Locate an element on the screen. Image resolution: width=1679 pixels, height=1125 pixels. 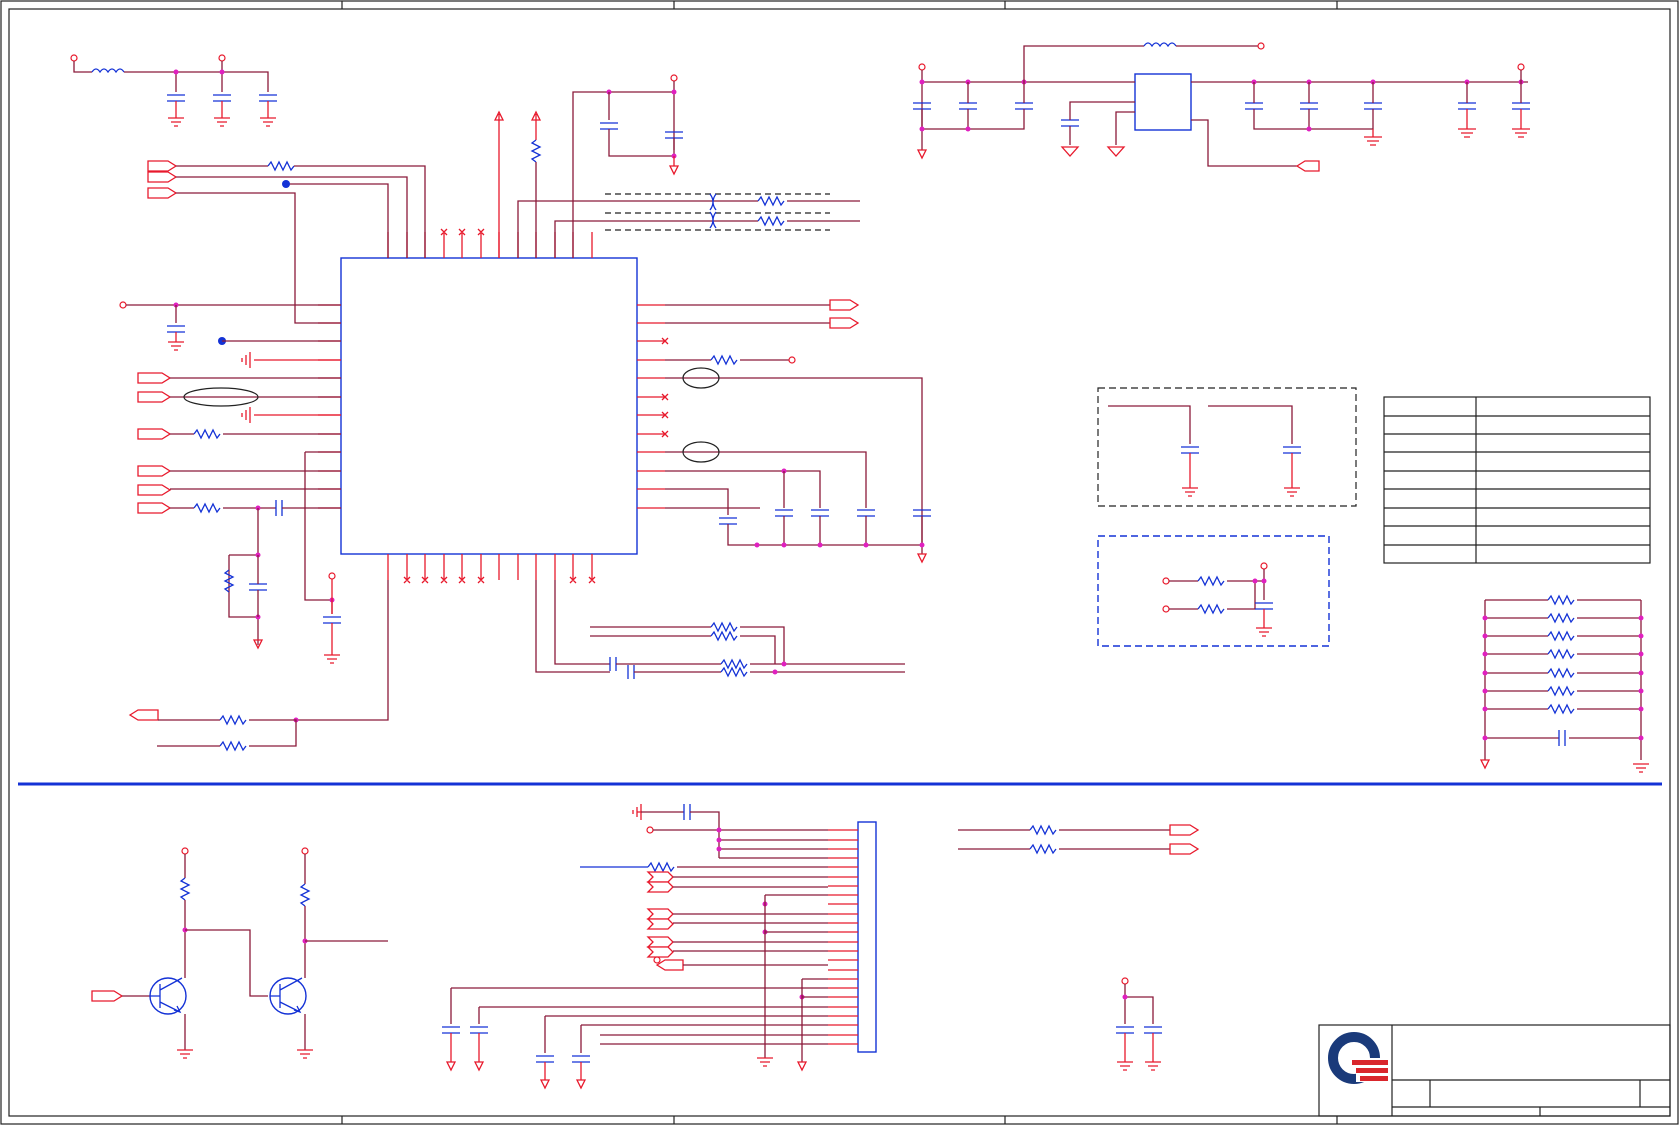
top-left-signals is located at coordinates (286, 242).